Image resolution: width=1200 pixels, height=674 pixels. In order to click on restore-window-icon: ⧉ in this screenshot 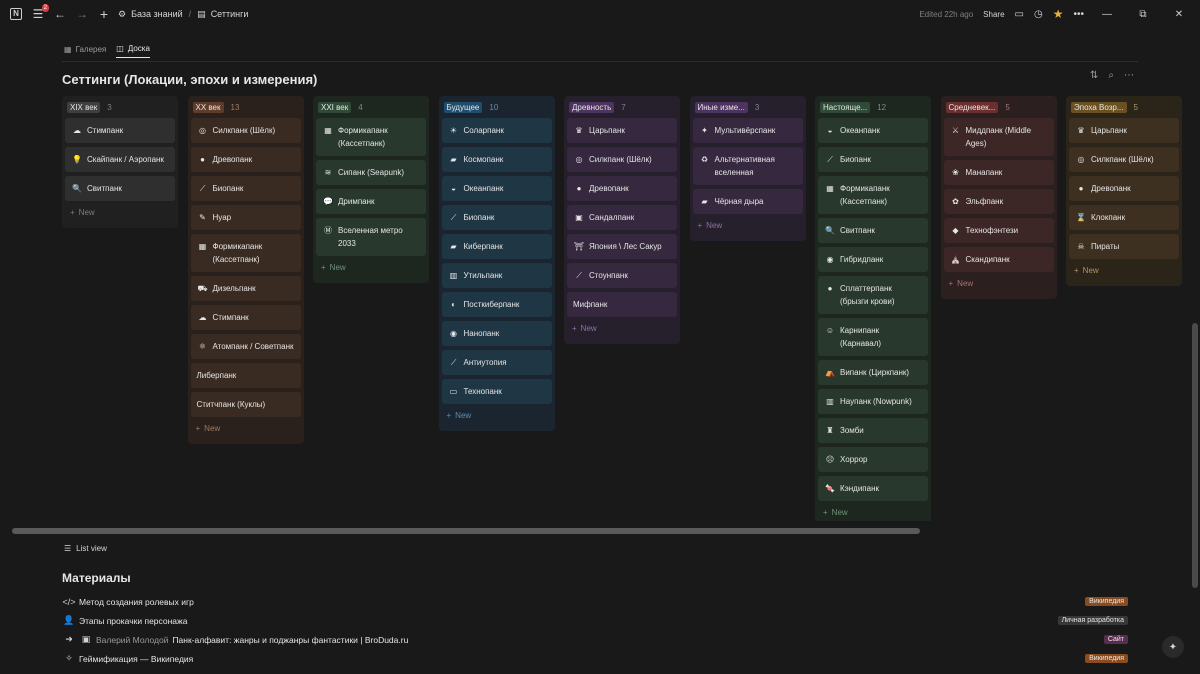, I will do `click(1143, 14)`.